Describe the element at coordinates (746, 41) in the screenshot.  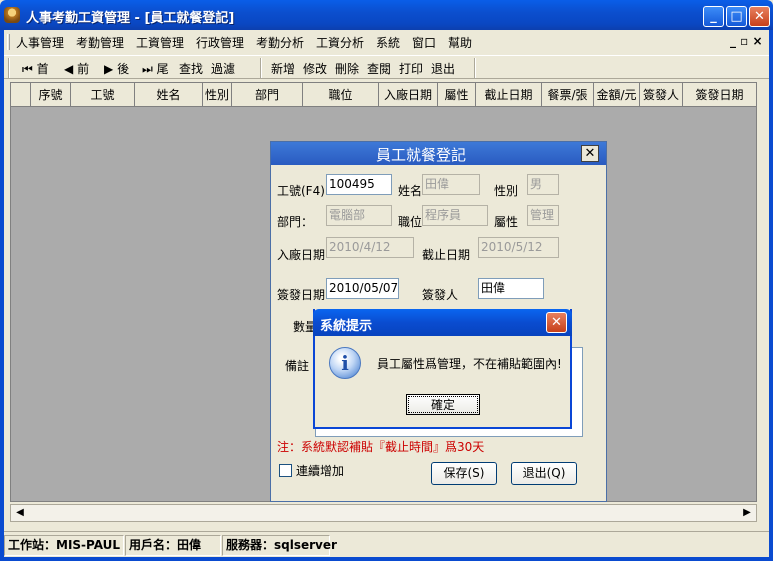
I see `mdi-controls: _ ▫ ×` at that location.